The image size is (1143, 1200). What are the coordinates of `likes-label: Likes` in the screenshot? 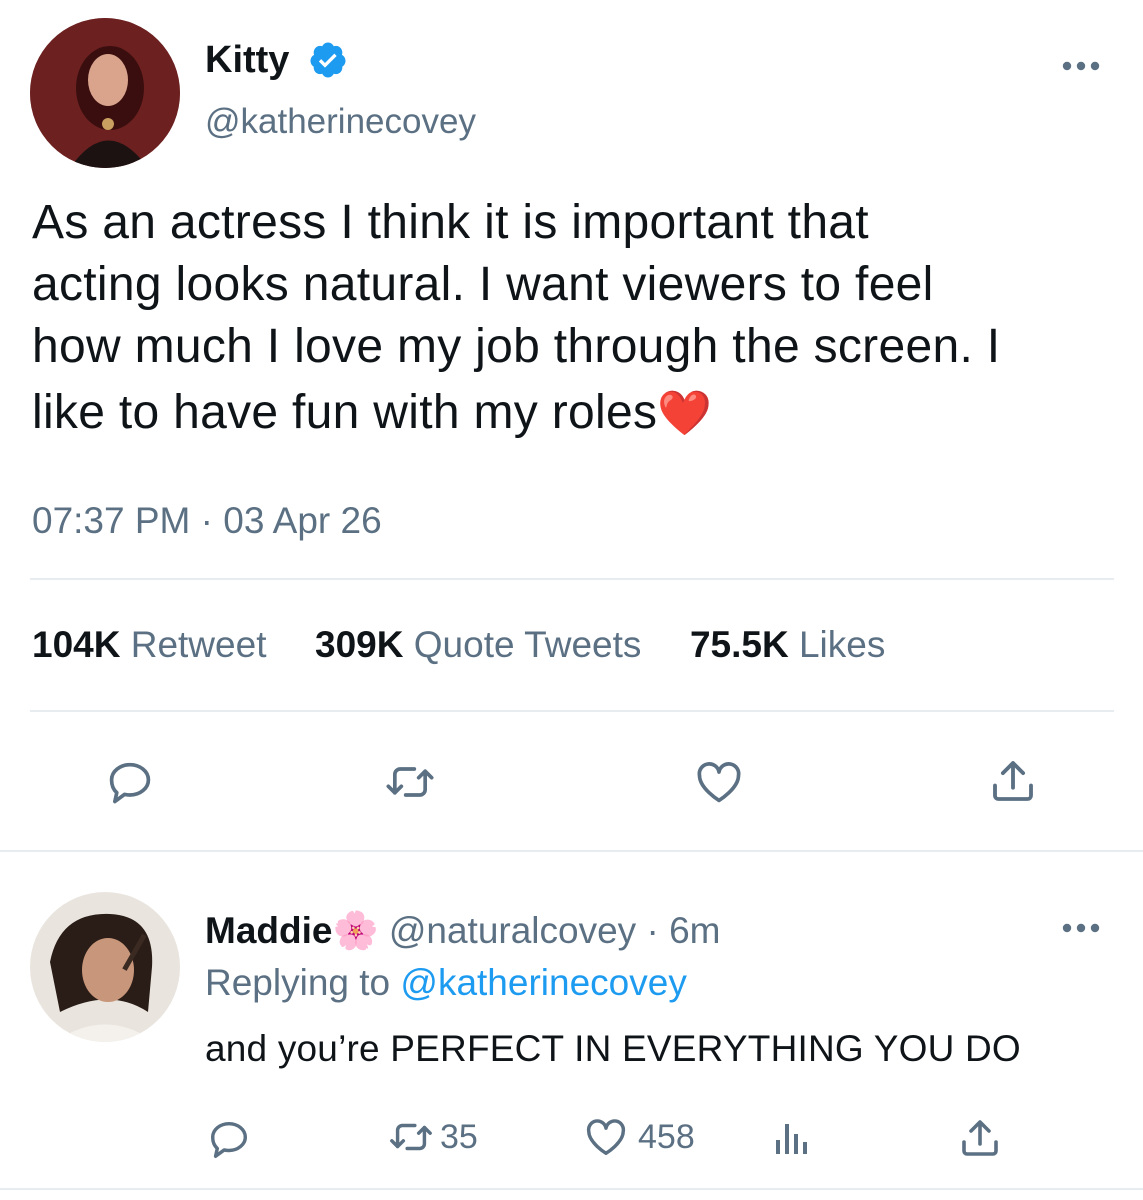 It's located at (842, 644).